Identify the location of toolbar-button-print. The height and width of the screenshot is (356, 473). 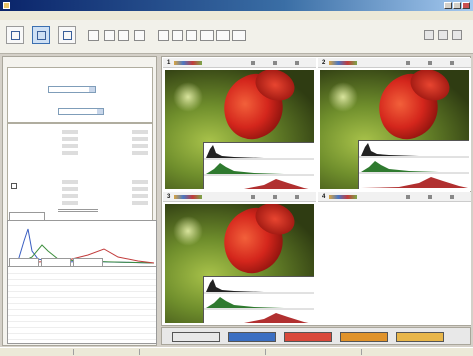
(93, 35).